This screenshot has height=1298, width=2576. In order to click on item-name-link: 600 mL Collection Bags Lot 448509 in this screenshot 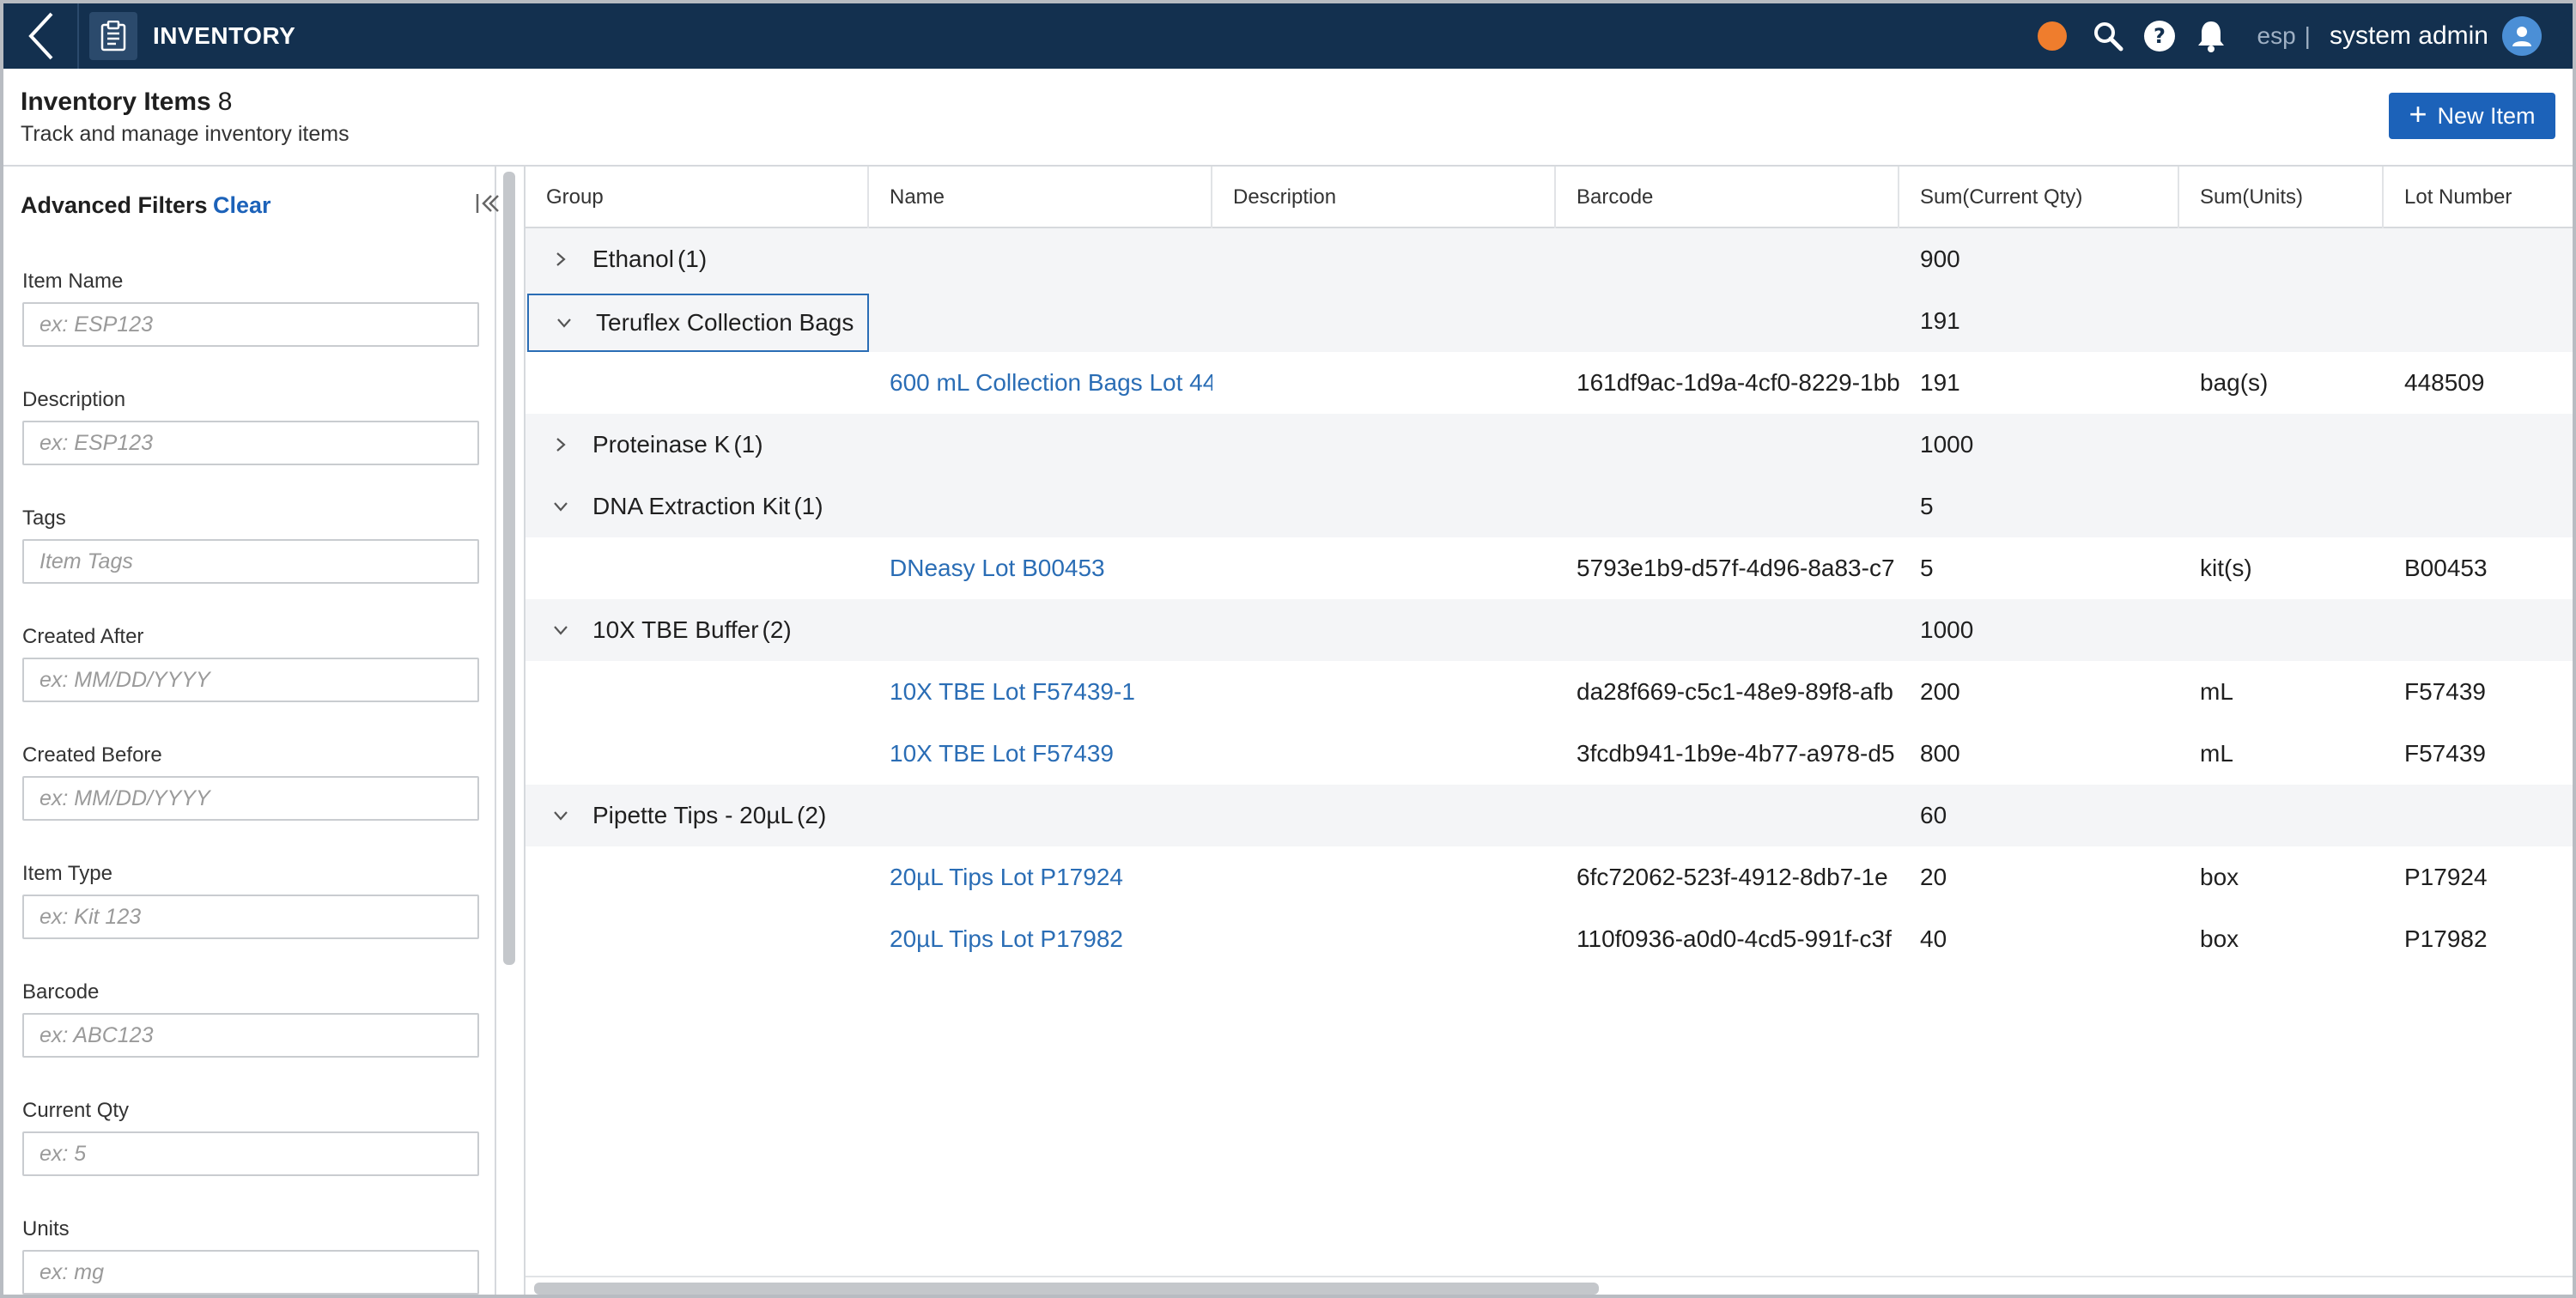, I will do `click(1041, 383)`.